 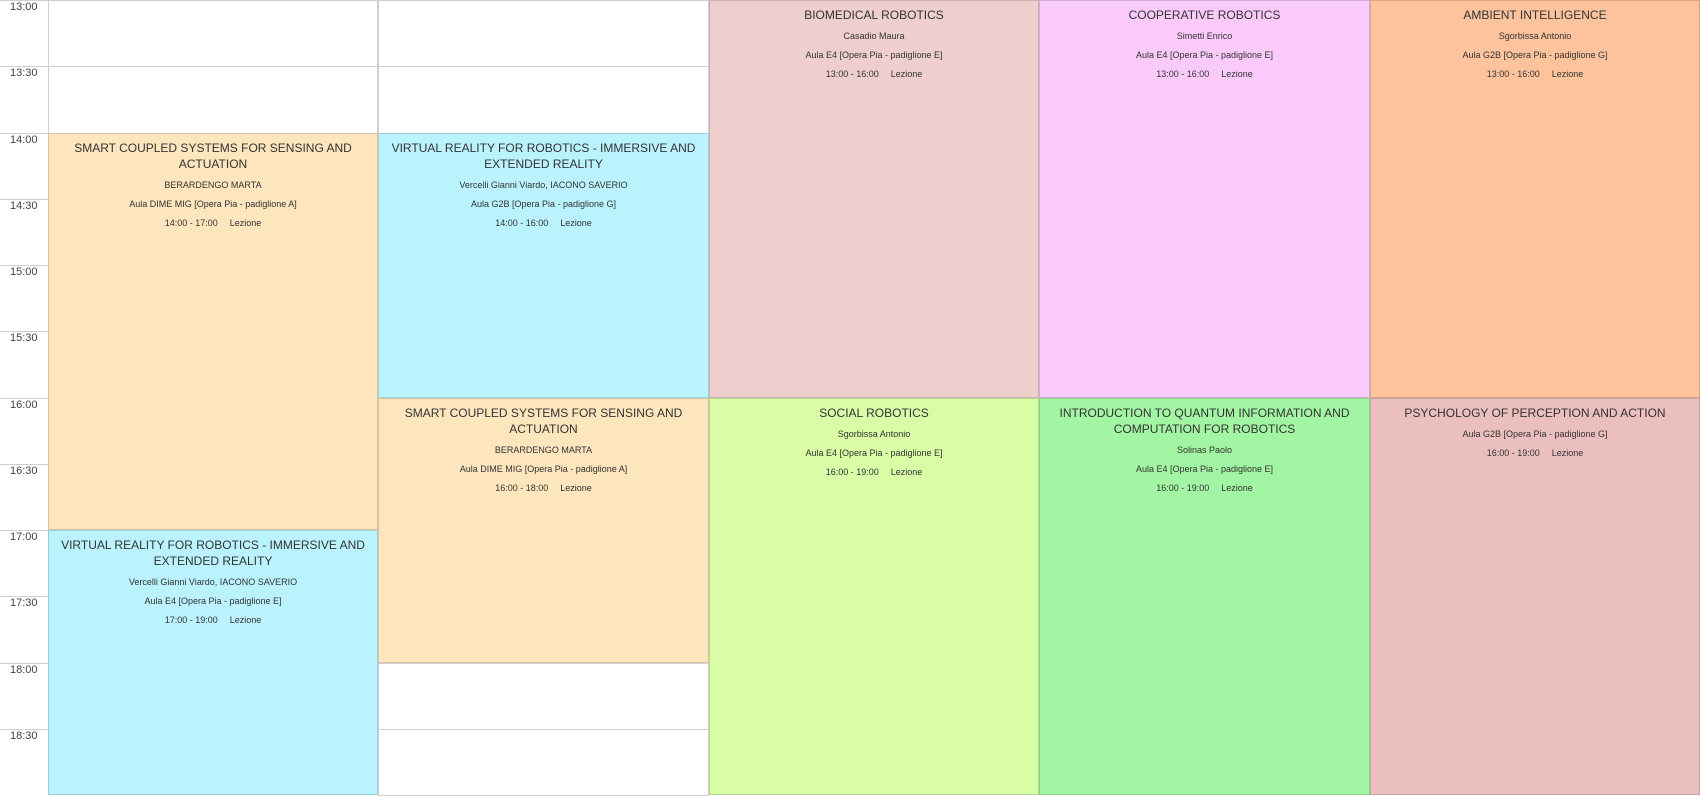 What do you see at coordinates (874, 412) in the screenshot?
I see `event-title: SOCIAL ROBOTICS` at bounding box center [874, 412].